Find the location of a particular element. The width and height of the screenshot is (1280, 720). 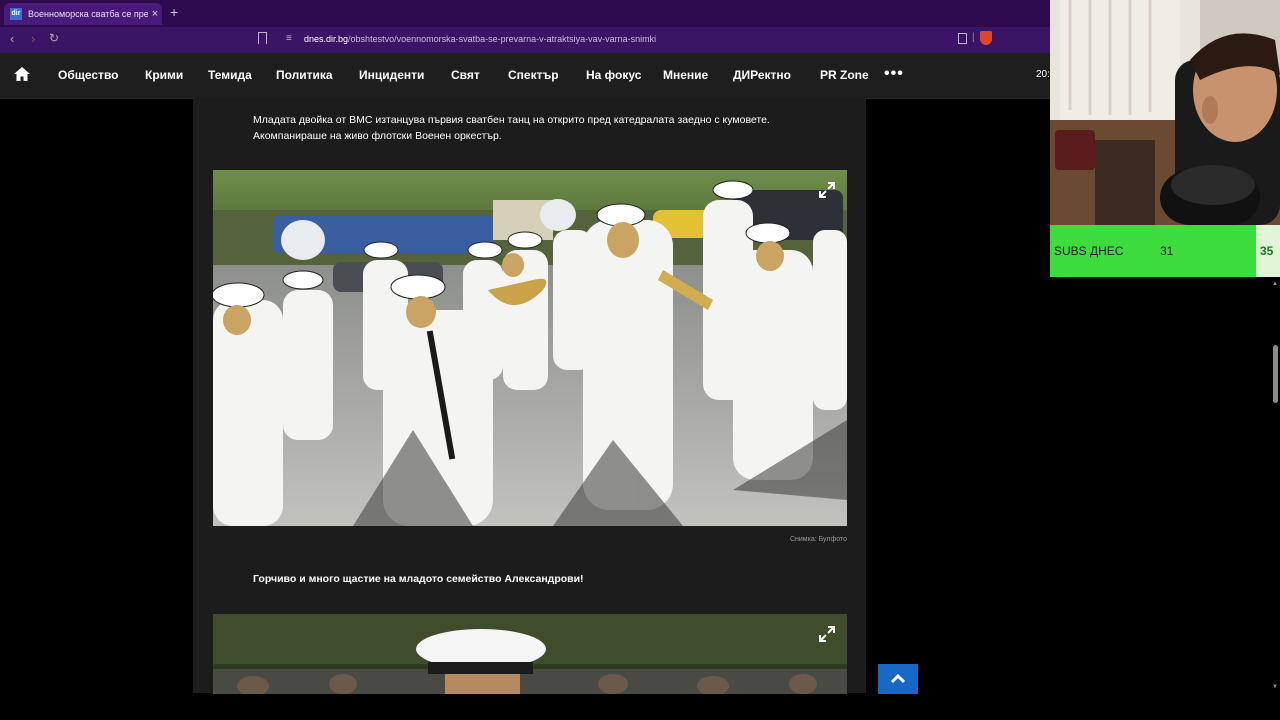

menu-item-na-fokus: На фокус is located at coordinates (613, 75).